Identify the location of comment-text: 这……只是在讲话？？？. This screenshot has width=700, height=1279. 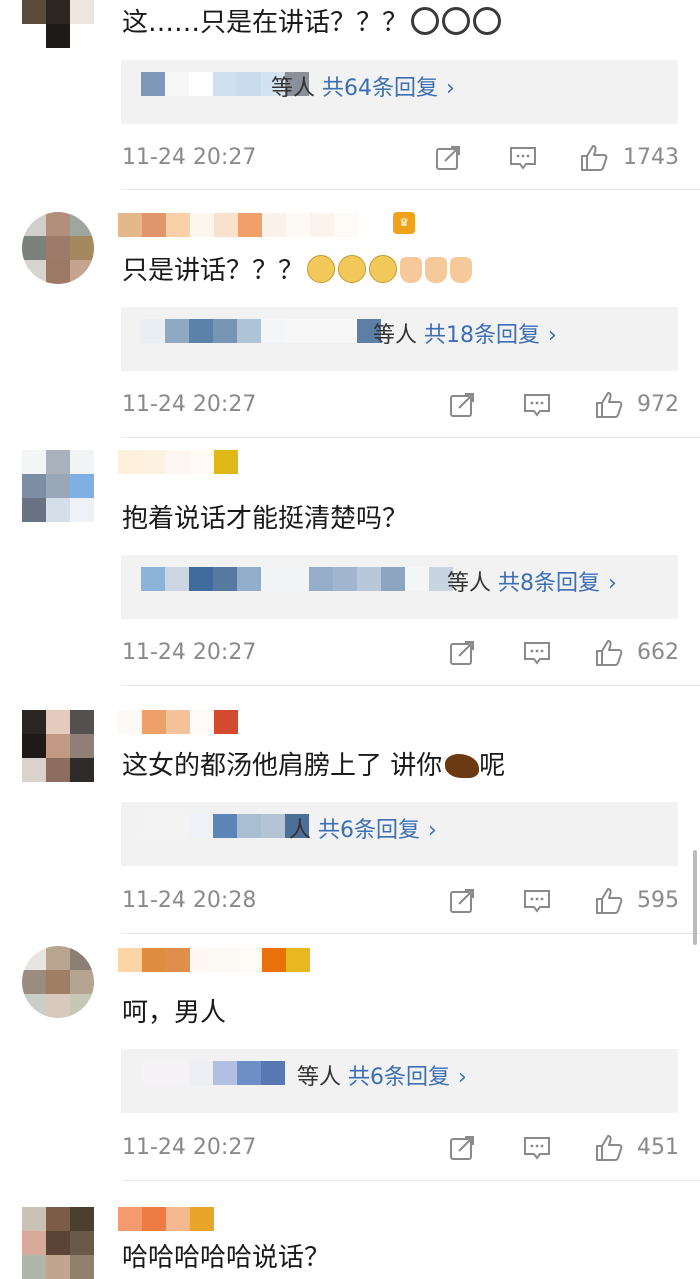
(312, 23).